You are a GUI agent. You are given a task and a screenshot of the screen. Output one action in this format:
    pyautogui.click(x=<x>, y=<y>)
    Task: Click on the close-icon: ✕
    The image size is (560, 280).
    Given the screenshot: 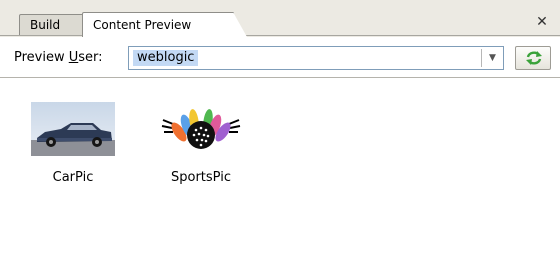 What is the action you would take?
    pyautogui.click(x=542, y=22)
    